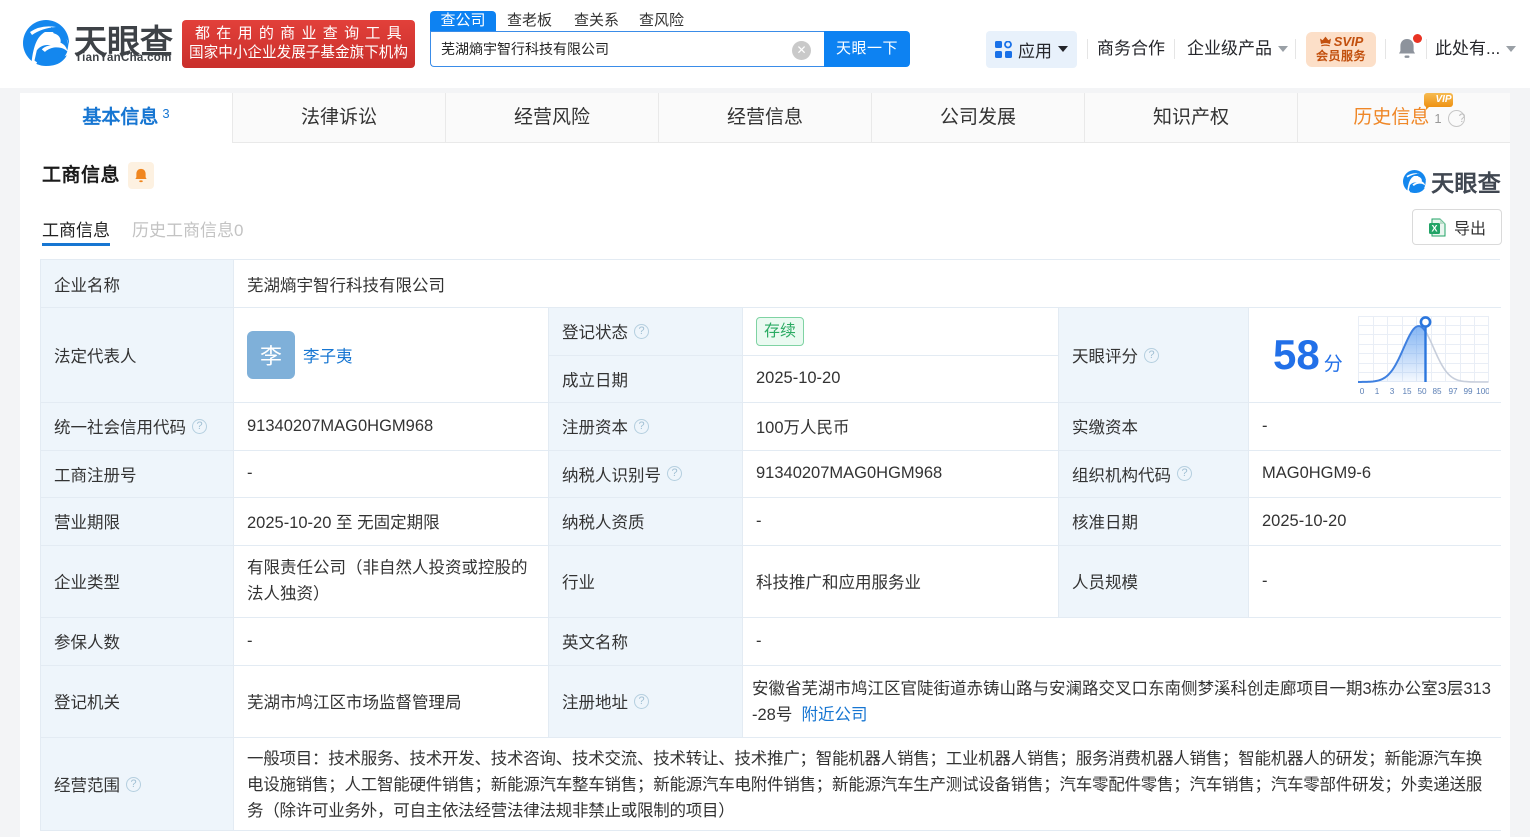 Image resolution: width=1530 pixels, height=837 pixels. Describe the element at coordinates (1407, 391) in the screenshot. I see `svg-text: 15` at that location.